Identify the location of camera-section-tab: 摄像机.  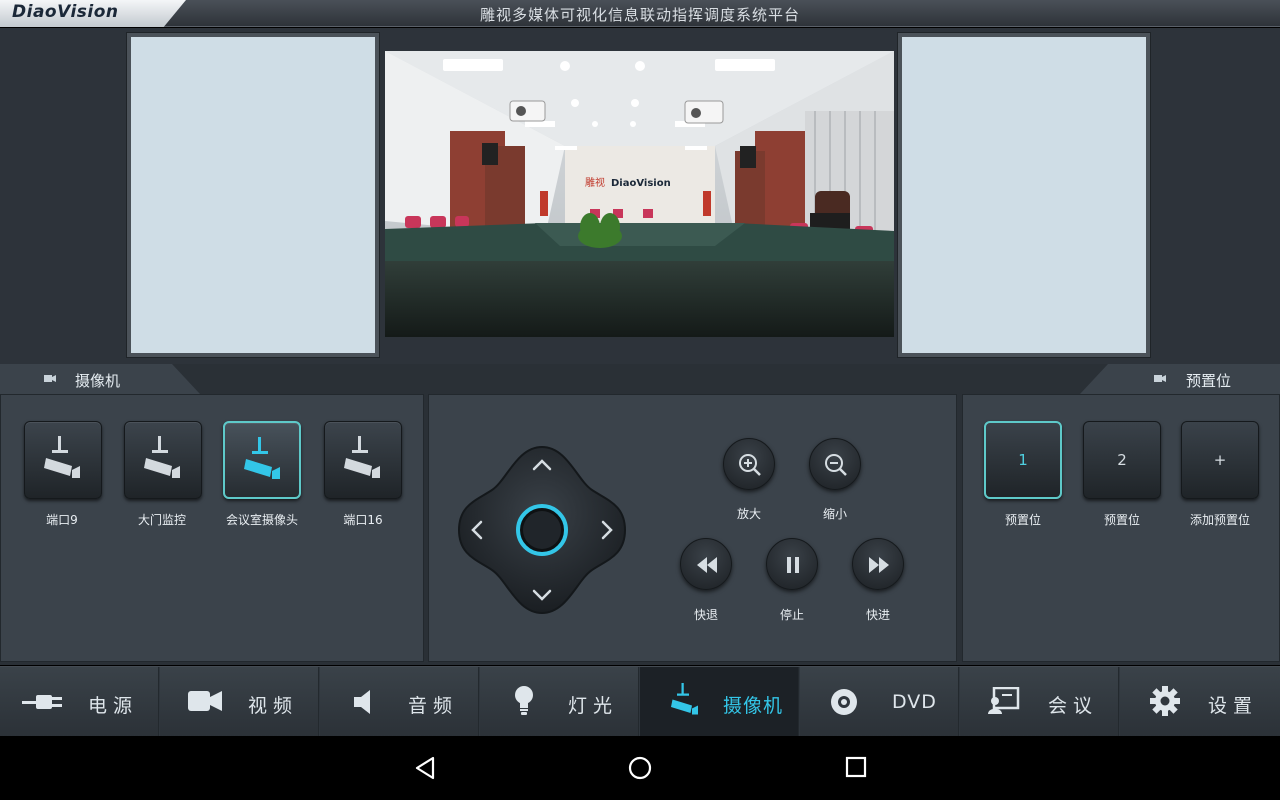
(100, 379).